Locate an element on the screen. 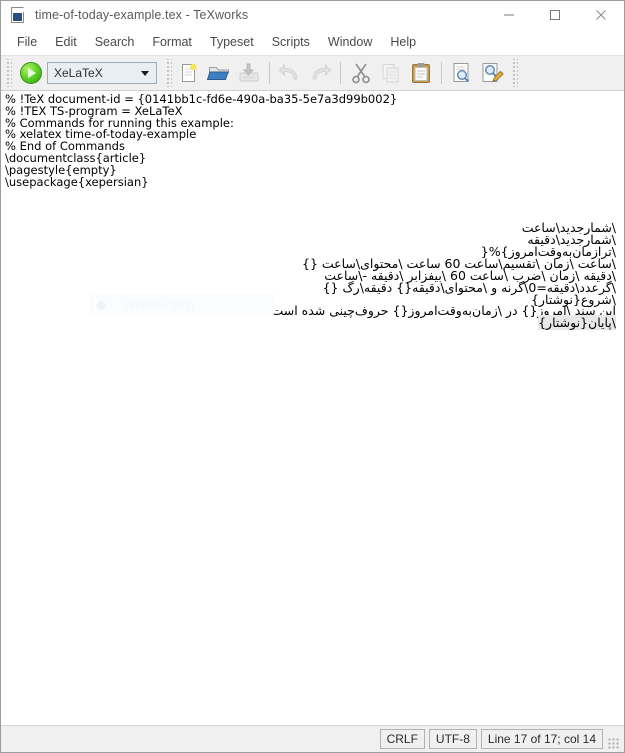 Image resolution: width=625 pixels, height=753 pixels. window-snip-overlay: Window Snip is located at coordinates (181, 305).